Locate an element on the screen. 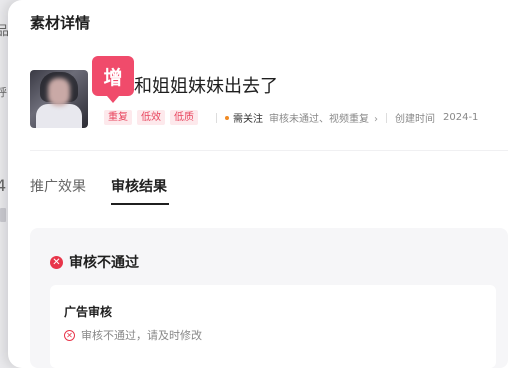 Image resolution: width=508 pixels, height=368 pixels. created-value: 2024-1 is located at coordinates (461, 117).